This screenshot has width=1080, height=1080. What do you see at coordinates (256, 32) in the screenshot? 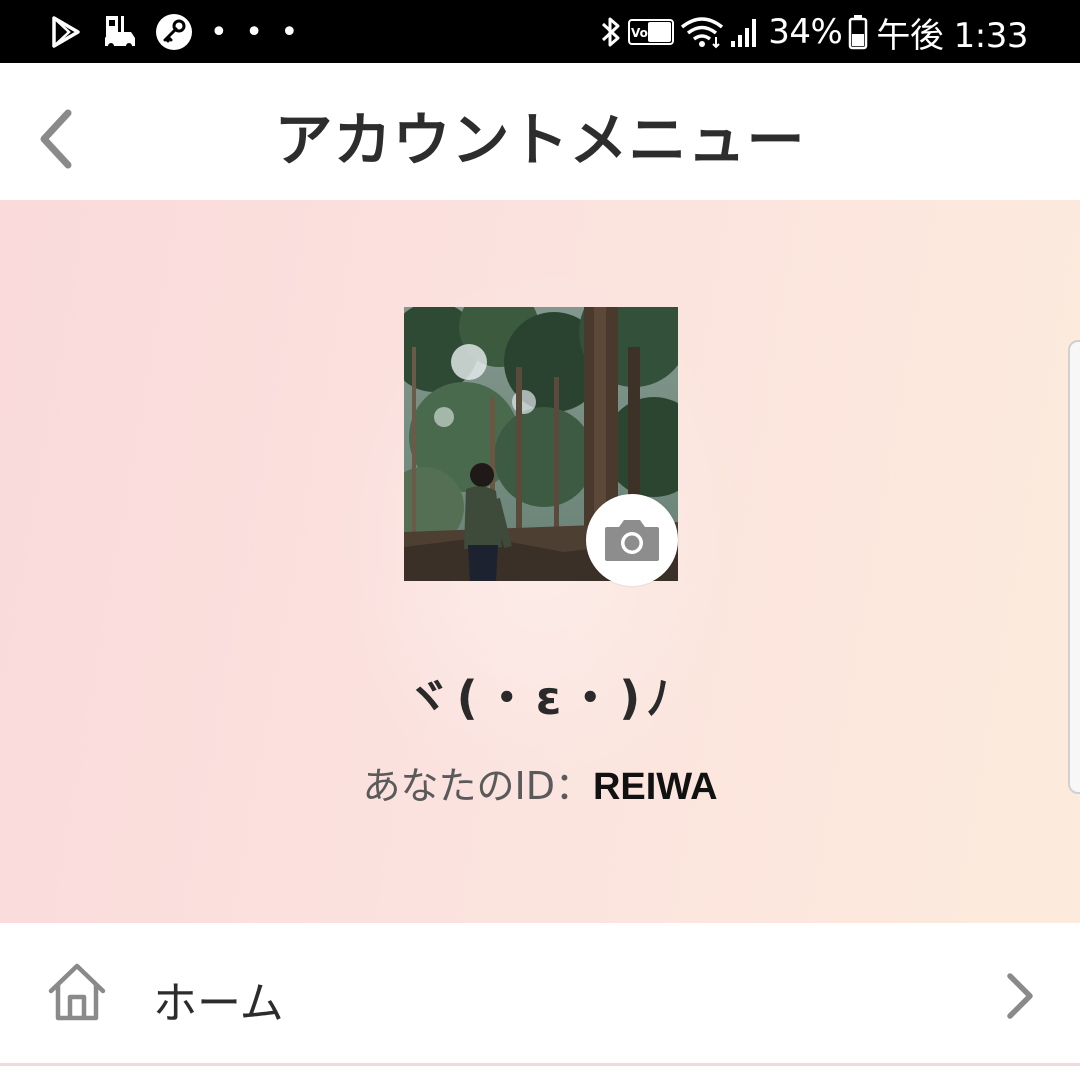
I see `more-notifications-icon: • • •` at bounding box center [256, 32].